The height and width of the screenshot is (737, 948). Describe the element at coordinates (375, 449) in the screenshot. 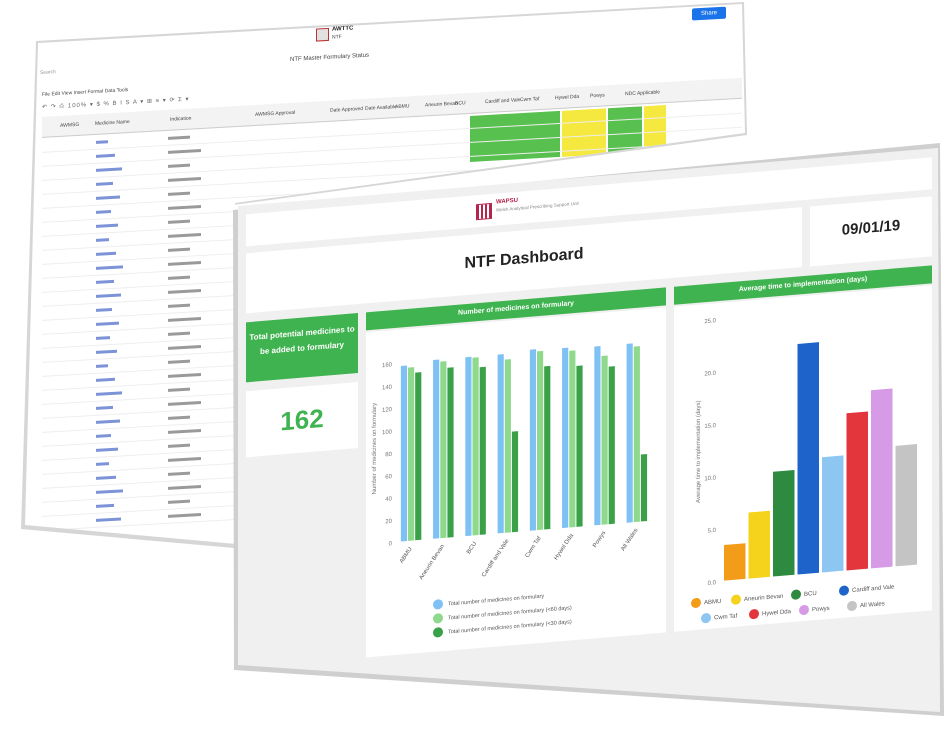

I see `y-axis-label: Number of medicines on formulary` at that location.